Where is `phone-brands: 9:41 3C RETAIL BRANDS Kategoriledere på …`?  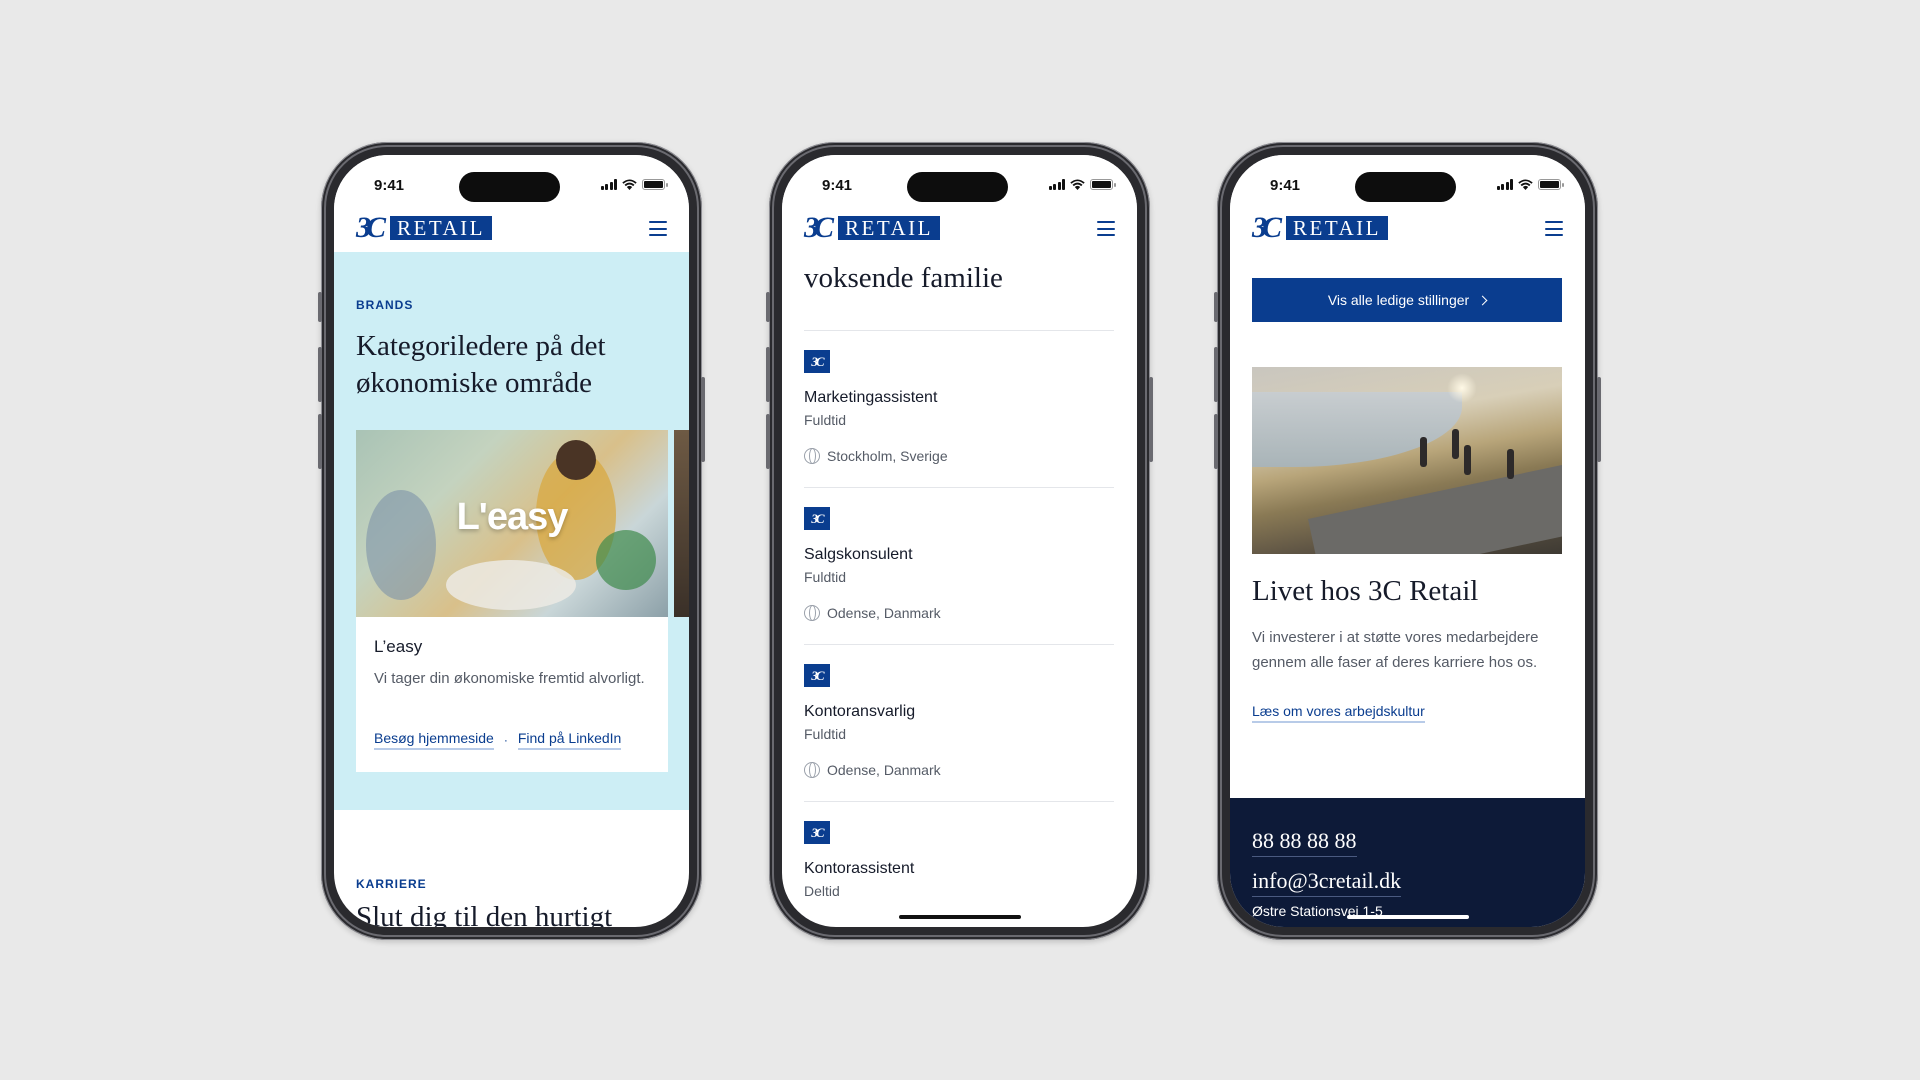 phone-brands: 9:41 3C RETAIL BRANDS Kategoriledere på … is located at coordinates (511, 541).